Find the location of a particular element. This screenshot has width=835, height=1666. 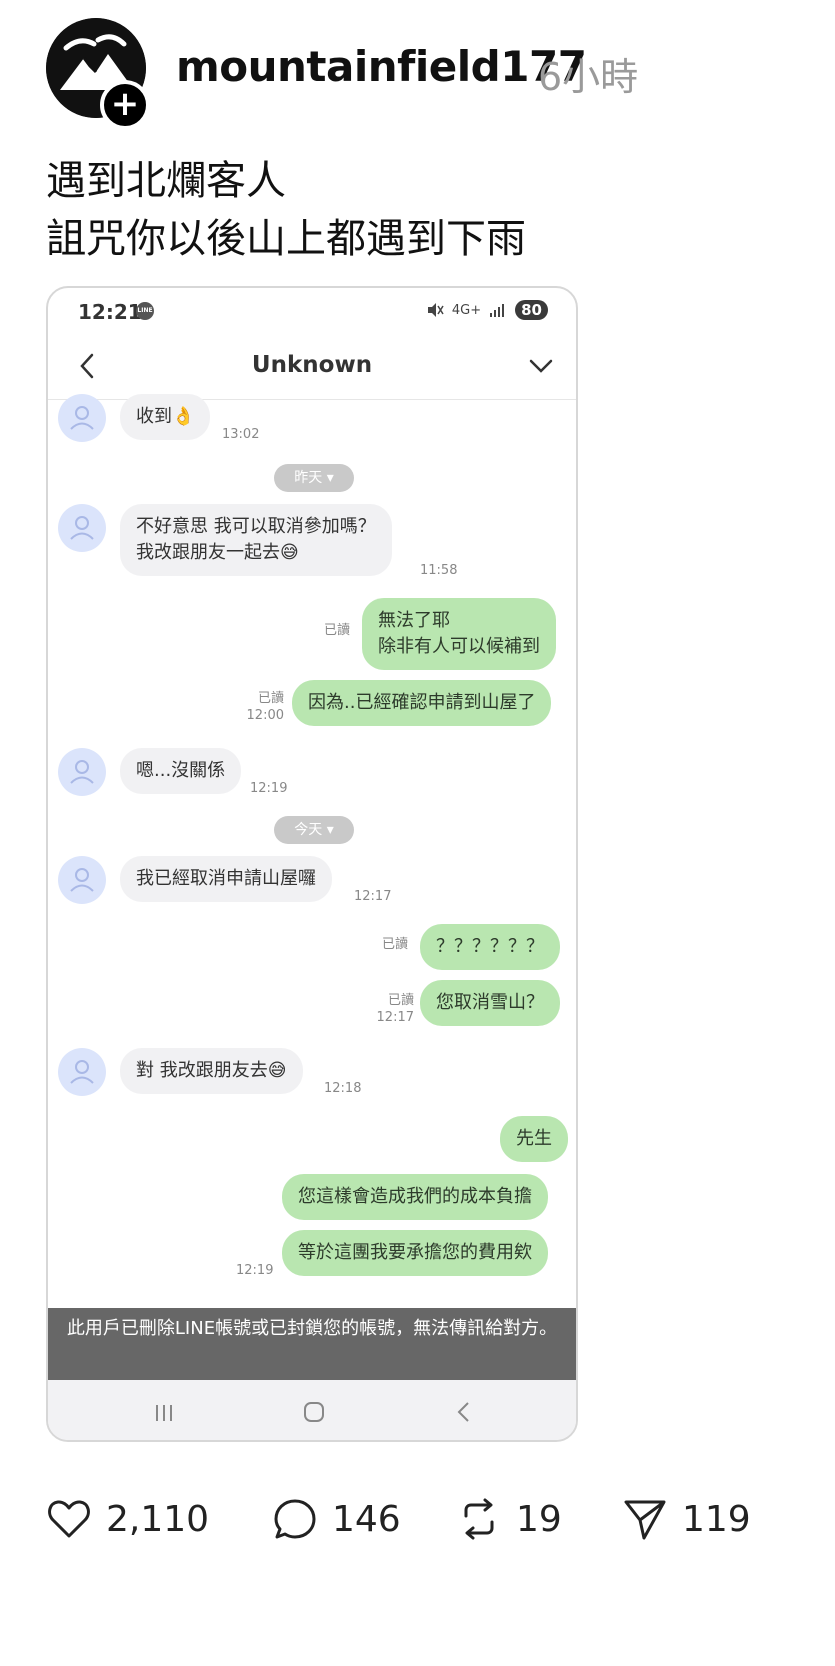

incoming-message: 嗯...沒關係 is located at coordinates (181, 771).